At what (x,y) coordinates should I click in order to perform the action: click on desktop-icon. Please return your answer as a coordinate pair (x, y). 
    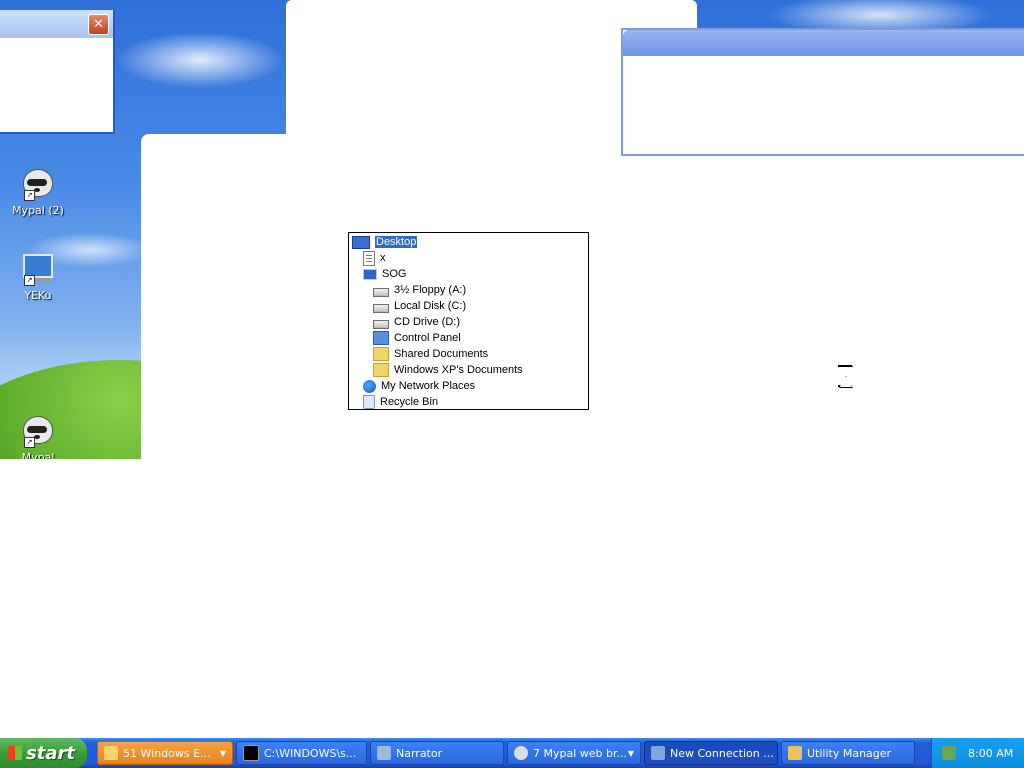
    Looking at the image, I should click on (361, 242).